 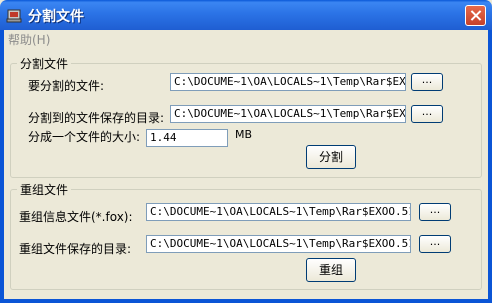 What do you see at coordinates (84, 137) in the screenshot?
I see `chunk-size-label: 分成一个文件的大小:` at bounding box center [84, 137].